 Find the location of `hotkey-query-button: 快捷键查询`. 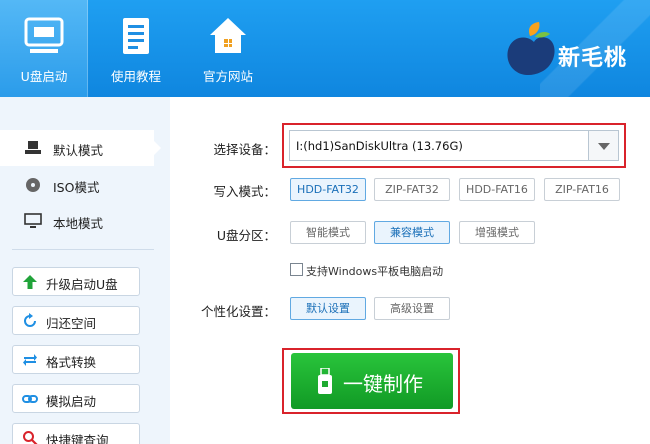

hotkey-query-button: 快捷键查询 is located at coordinates (76, 433).